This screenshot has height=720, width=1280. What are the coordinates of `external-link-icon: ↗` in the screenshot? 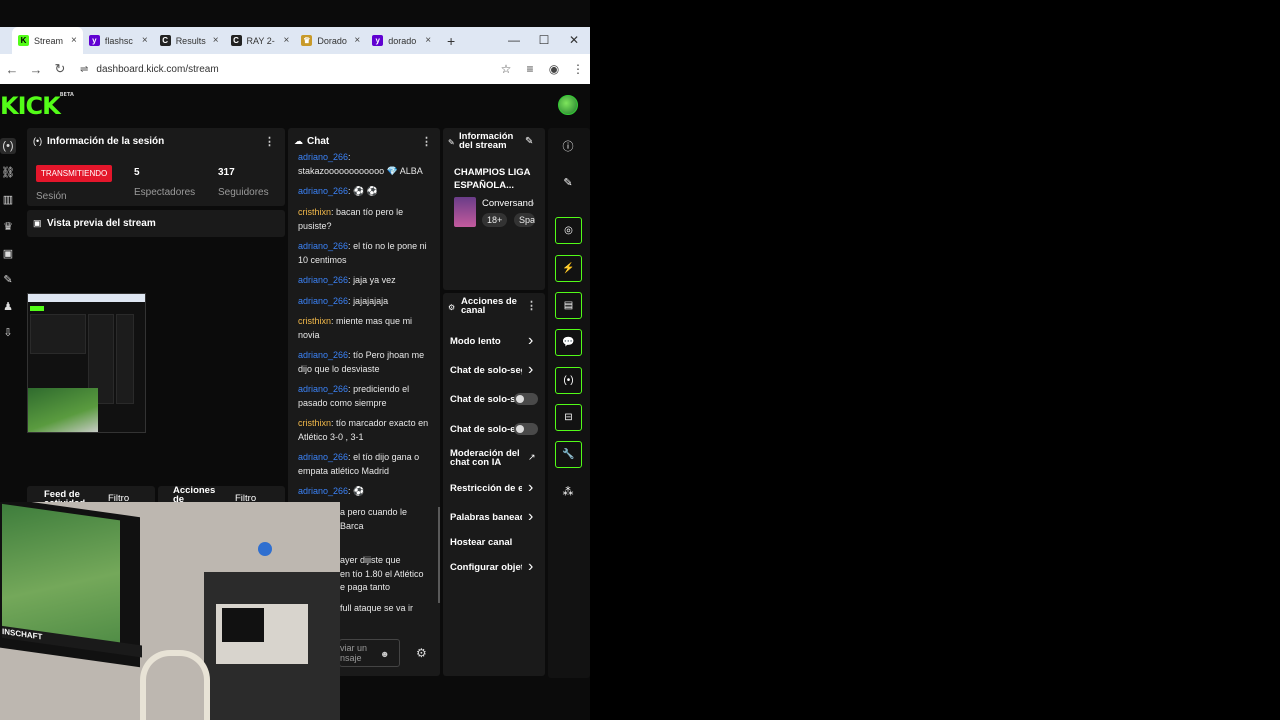 It's located at (532, 457).